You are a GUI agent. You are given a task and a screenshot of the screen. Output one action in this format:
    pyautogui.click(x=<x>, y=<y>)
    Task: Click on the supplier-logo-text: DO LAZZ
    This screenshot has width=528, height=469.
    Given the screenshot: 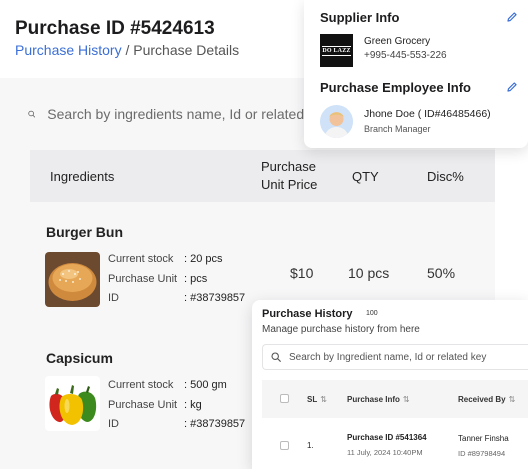 What is the action you would take?
    pyautogui.click(x=336, y=50)
    